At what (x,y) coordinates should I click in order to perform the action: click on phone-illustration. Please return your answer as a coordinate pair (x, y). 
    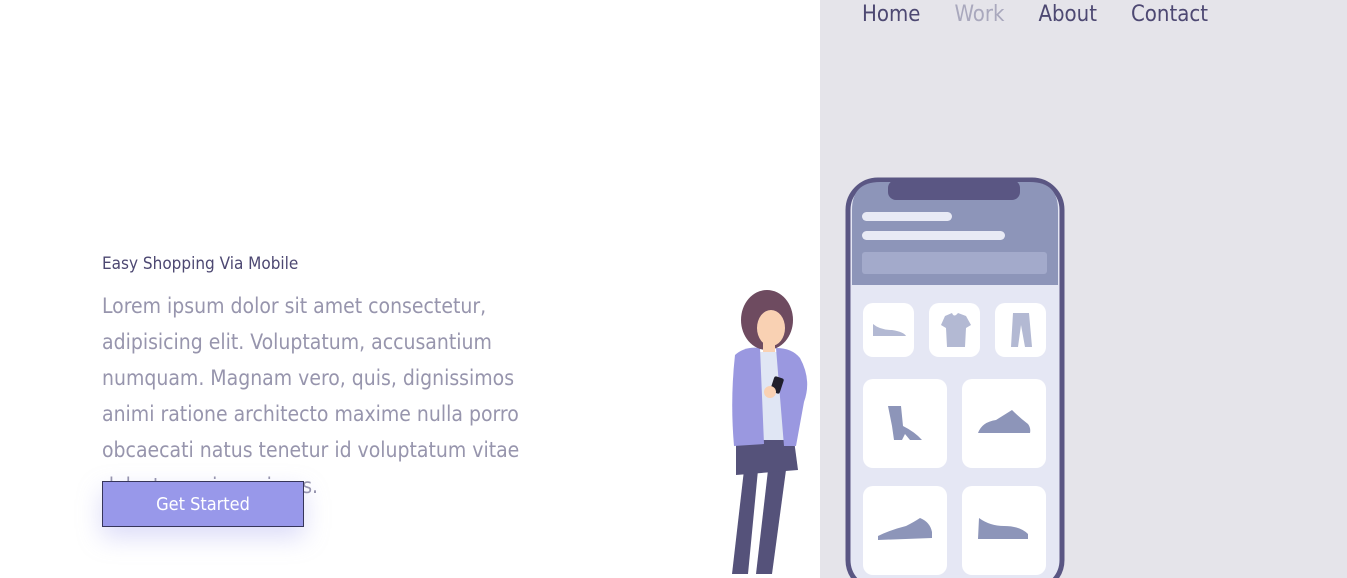
    Looking at the image, I should click on (955, 377).